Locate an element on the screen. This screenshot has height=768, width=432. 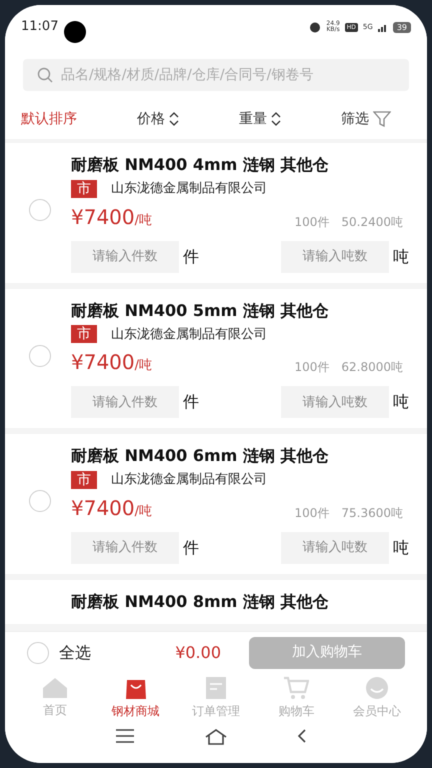
search-icon is located at coordinates (45, 75).